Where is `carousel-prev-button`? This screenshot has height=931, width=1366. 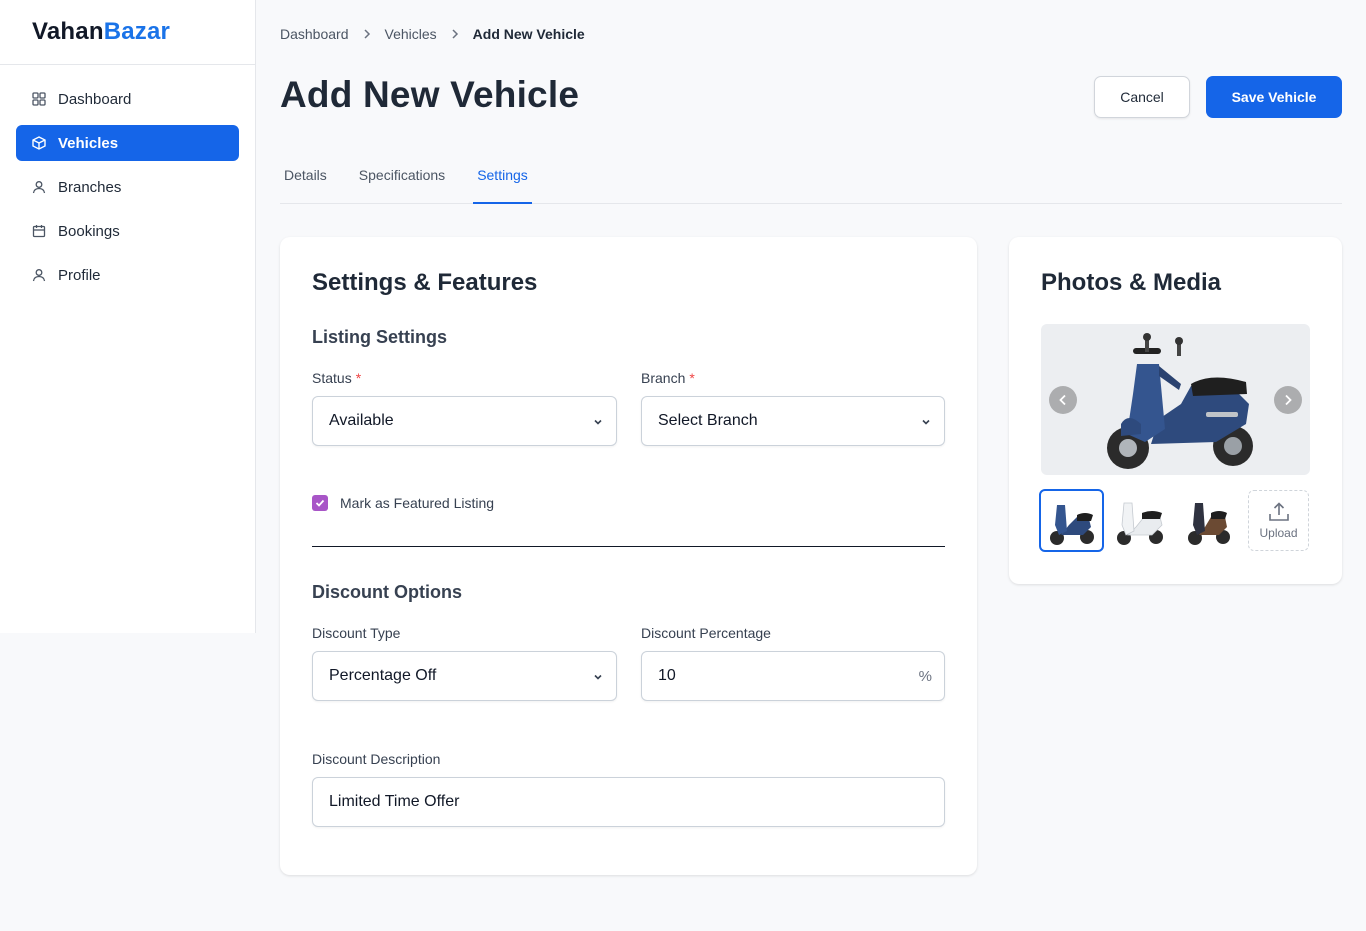 carousel-prev-button is located at coordinates (1063, 400).